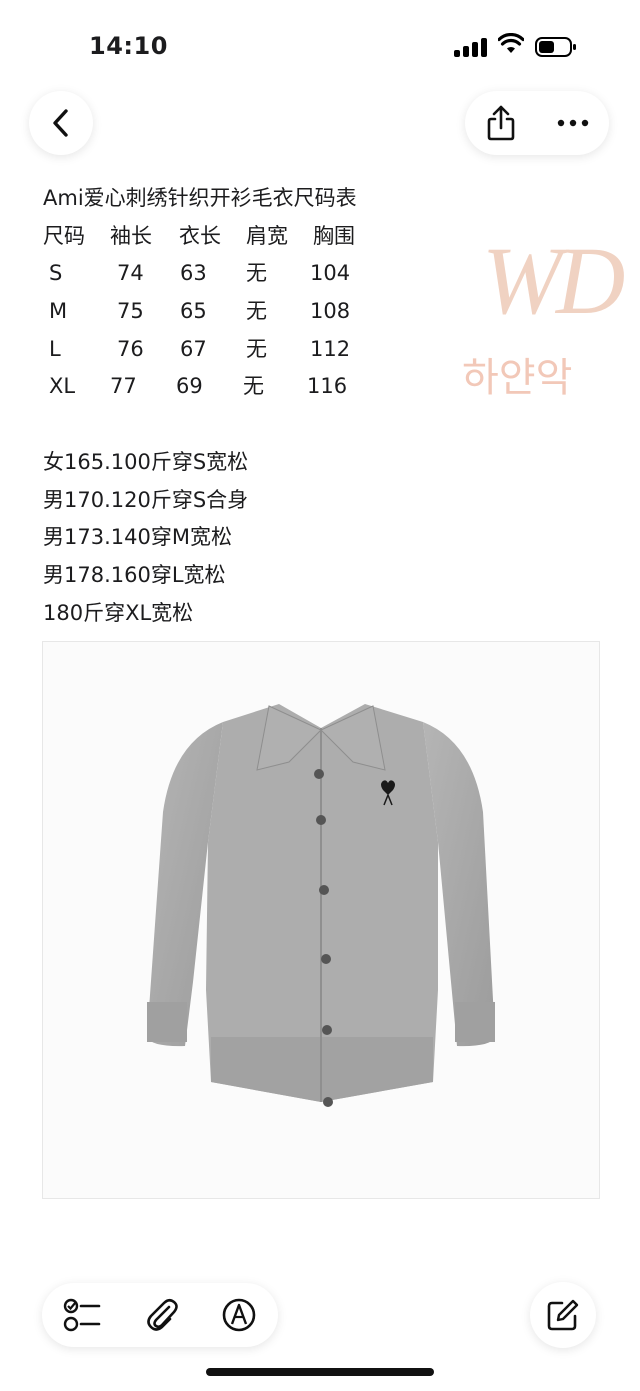 The height and width of the screenshot is (1391, 640). I want to click on cell-size: M, so click(58, 311).